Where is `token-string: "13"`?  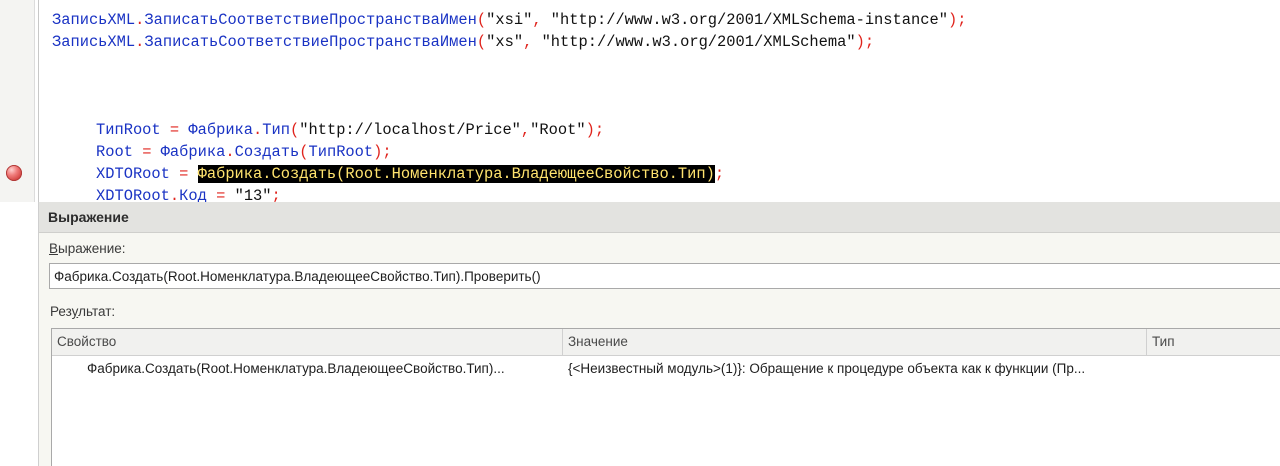 token-string: "13" is located at coordinates (253, 194).